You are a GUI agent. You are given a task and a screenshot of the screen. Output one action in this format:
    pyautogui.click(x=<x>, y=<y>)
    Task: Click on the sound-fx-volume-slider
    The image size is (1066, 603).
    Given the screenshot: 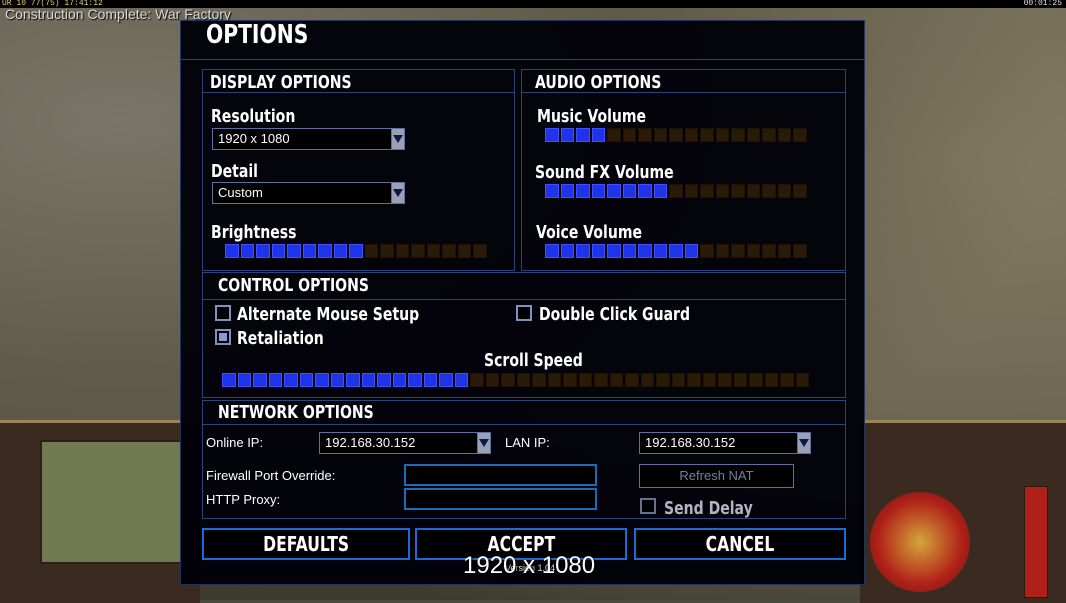 What is the action you would take?
    pyautogui.click(x=676, y=191)
    